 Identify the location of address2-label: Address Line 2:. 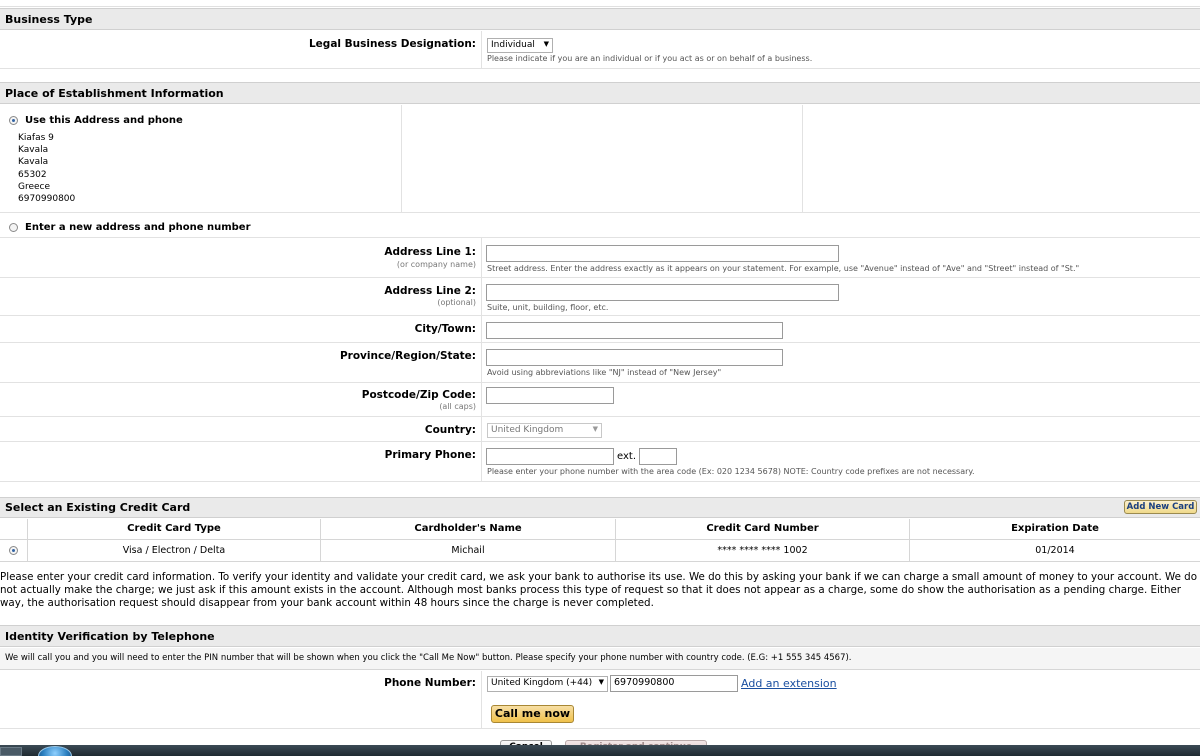
(430, 291).